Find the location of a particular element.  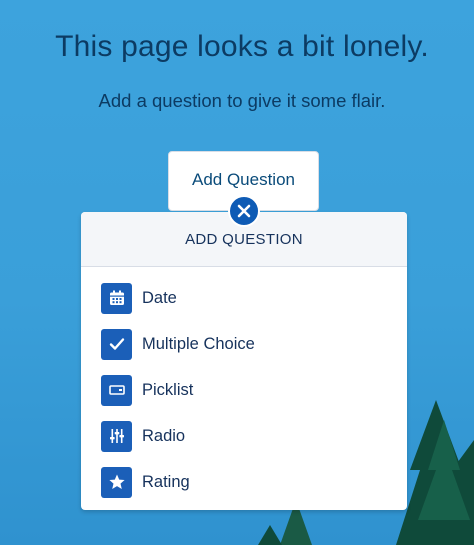

question-type-rating: Rating is located at coordinates (241, 482).